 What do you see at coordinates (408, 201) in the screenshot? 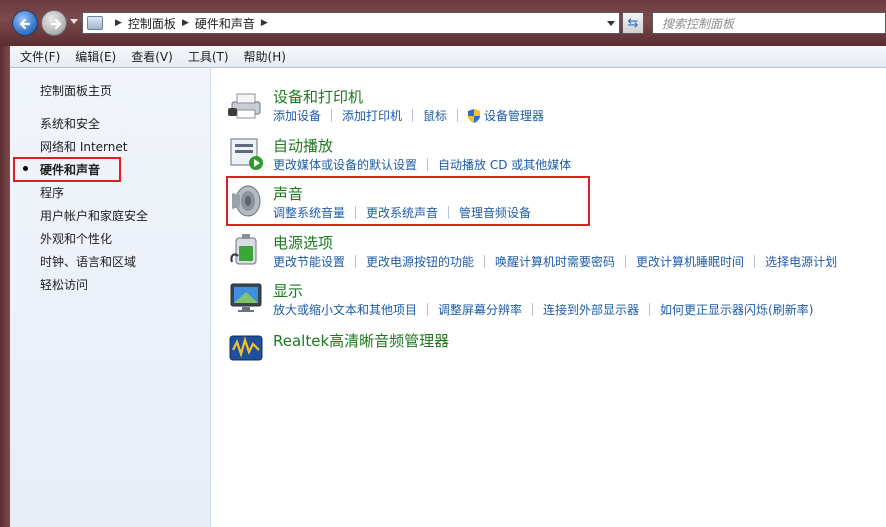
I see `highlight-box-sound` at bounding box center [408, 201].